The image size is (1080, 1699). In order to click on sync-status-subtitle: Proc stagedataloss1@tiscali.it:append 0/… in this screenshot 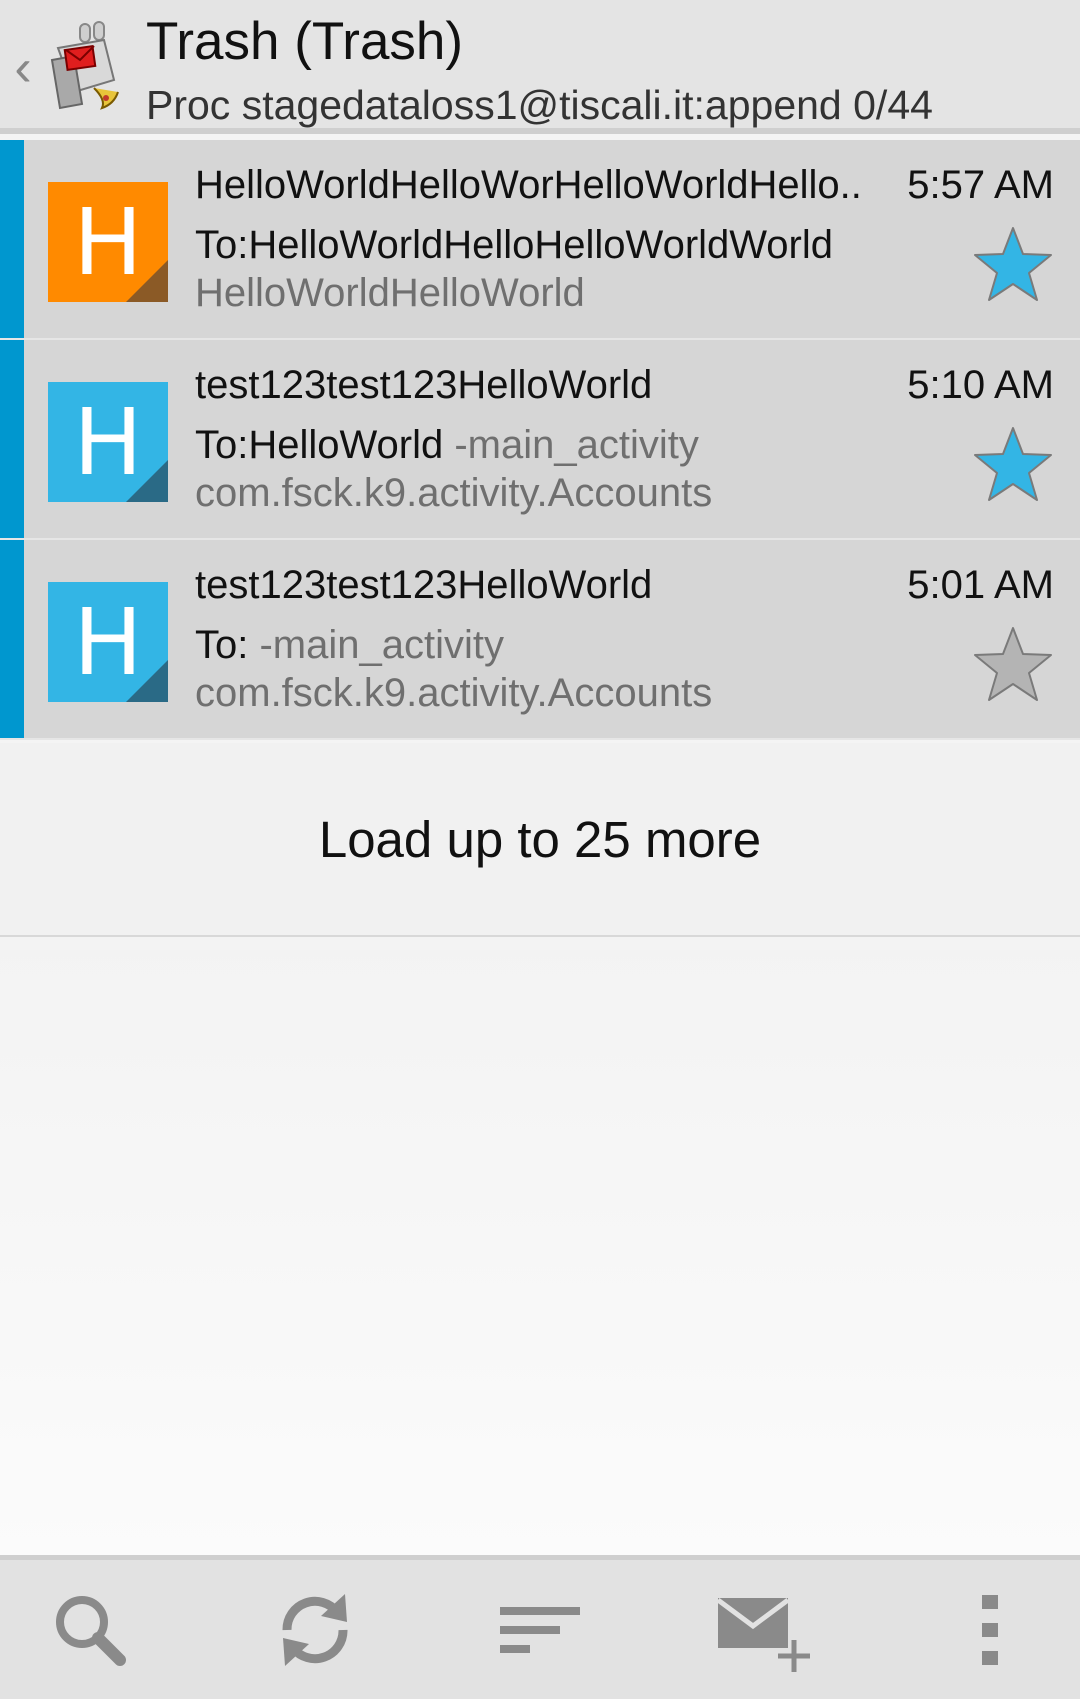, I will do `click(539, 105)`.